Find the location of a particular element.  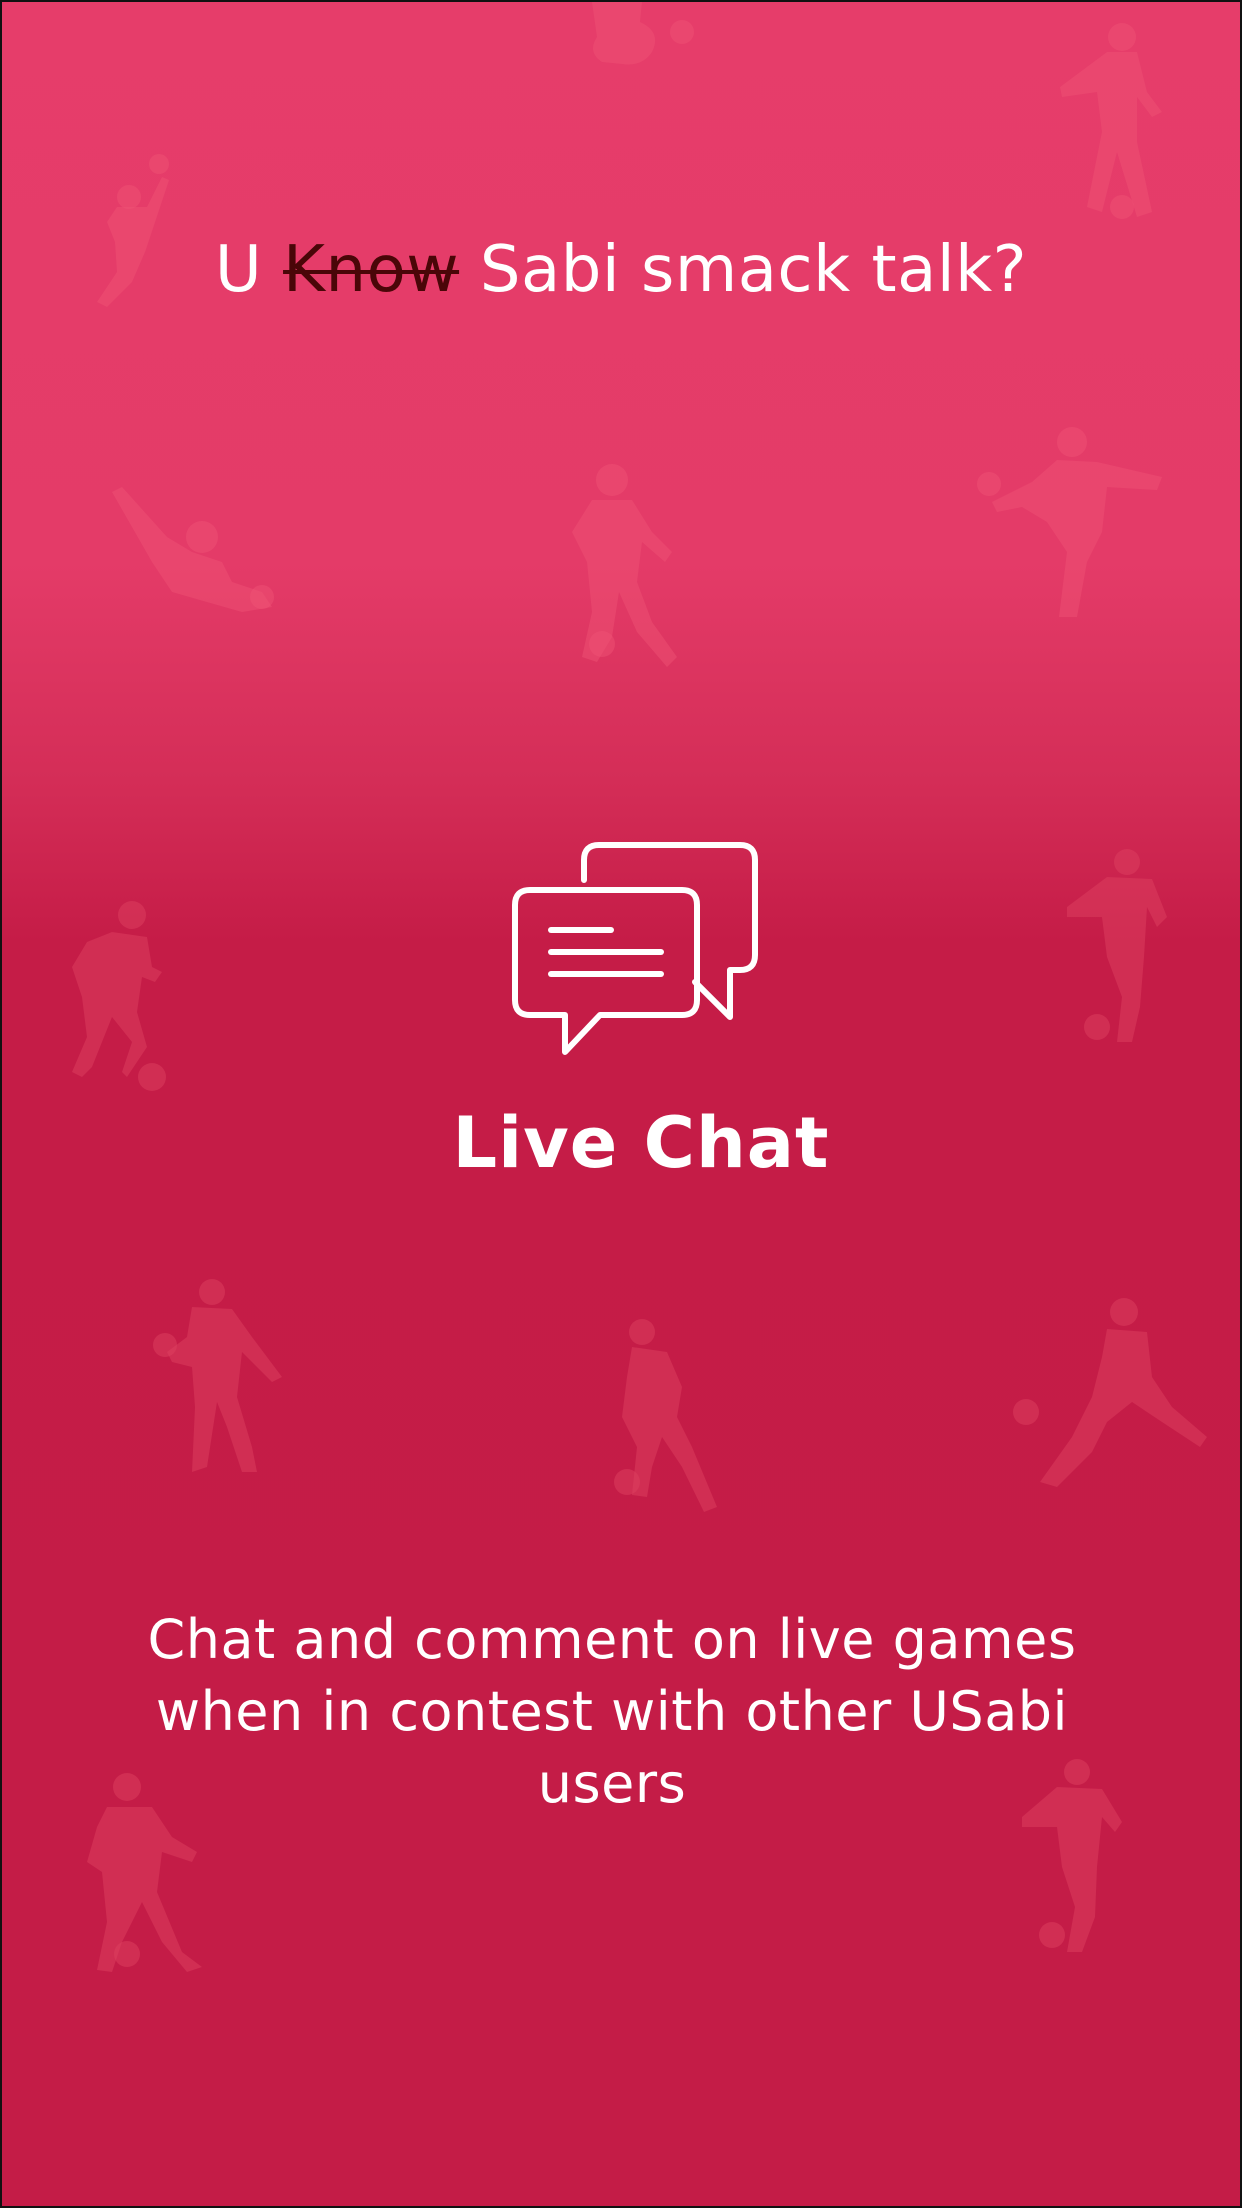

chat-bubbles-icon is located at coordinates (635, 948).